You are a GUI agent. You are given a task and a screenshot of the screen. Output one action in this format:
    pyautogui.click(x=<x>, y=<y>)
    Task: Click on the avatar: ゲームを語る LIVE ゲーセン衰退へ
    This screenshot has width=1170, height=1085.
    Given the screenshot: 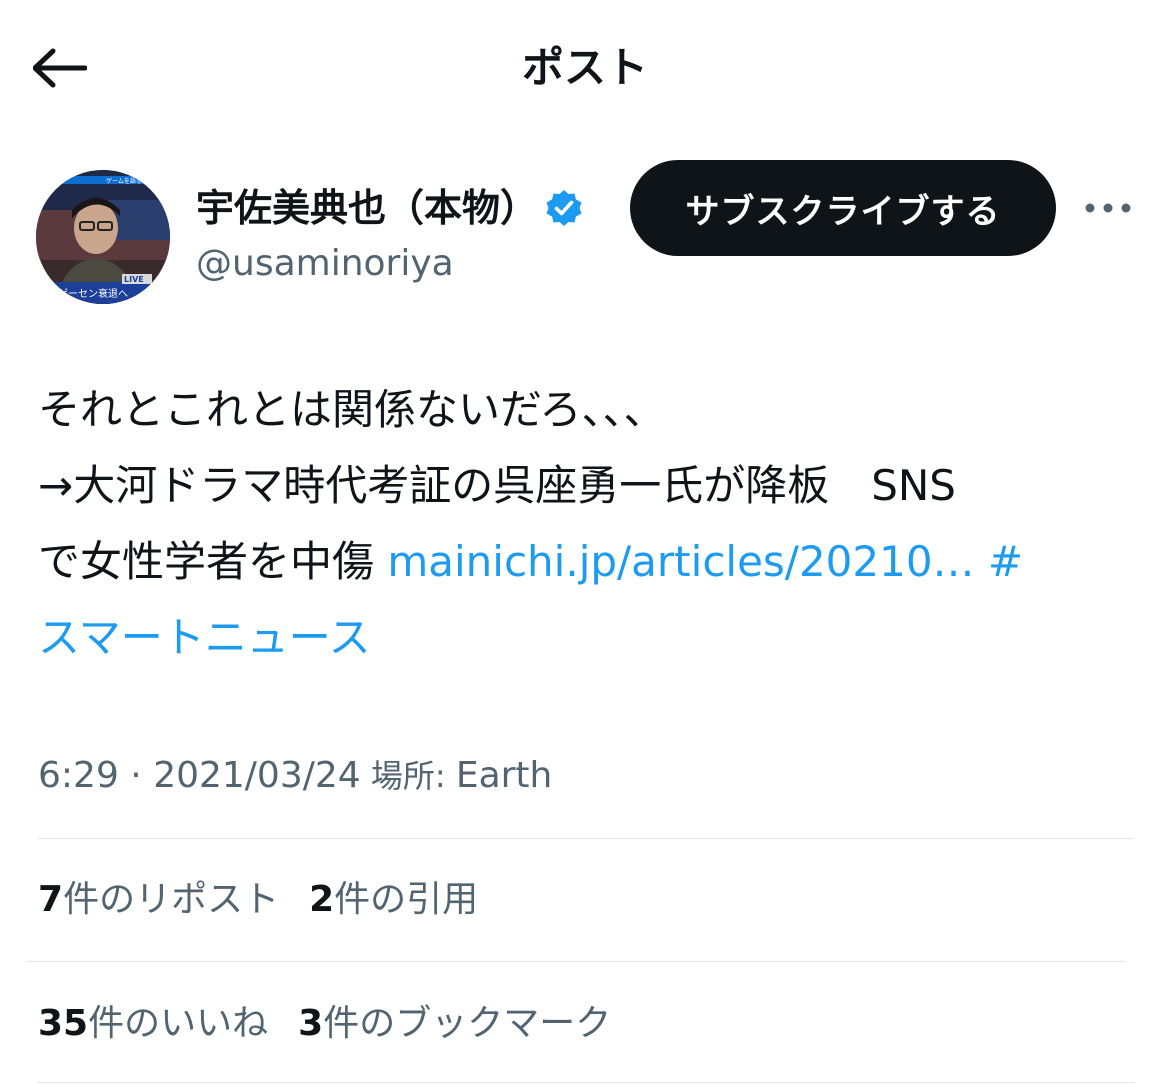 What is the action you would take?
    pyautogui.click(x=103, y=237)
    